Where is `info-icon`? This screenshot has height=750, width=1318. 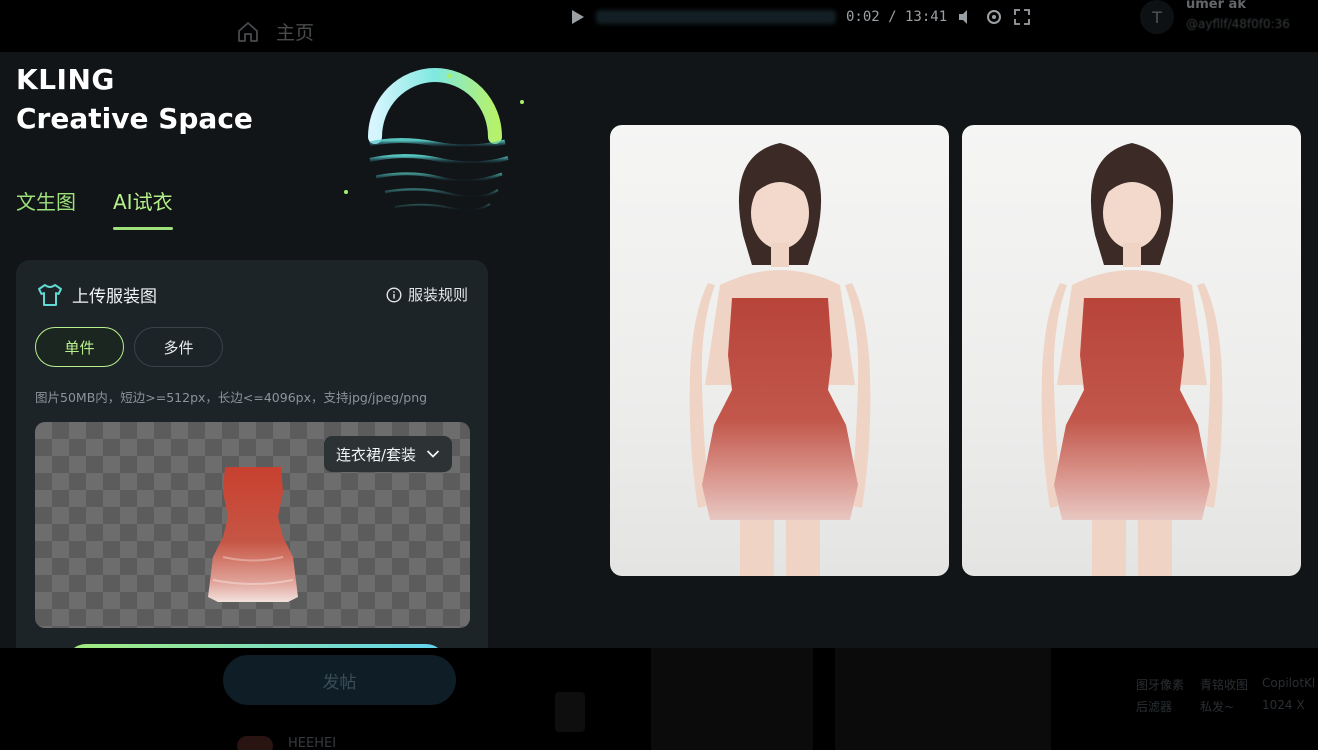 info-icon is located at coordinates (394, 294).